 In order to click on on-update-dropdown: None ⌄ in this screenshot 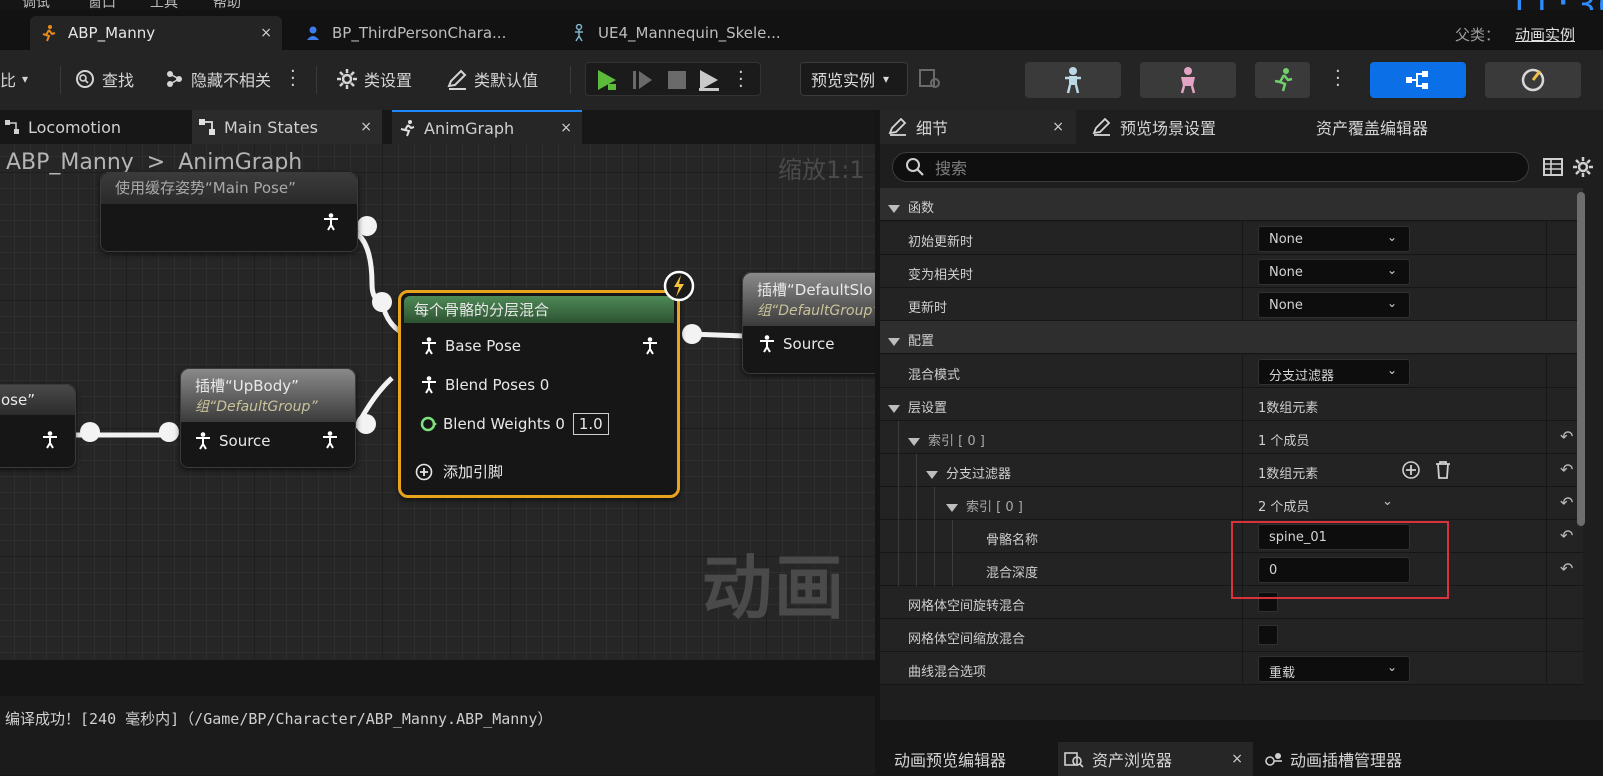, I will do `click(1334, 305)`.